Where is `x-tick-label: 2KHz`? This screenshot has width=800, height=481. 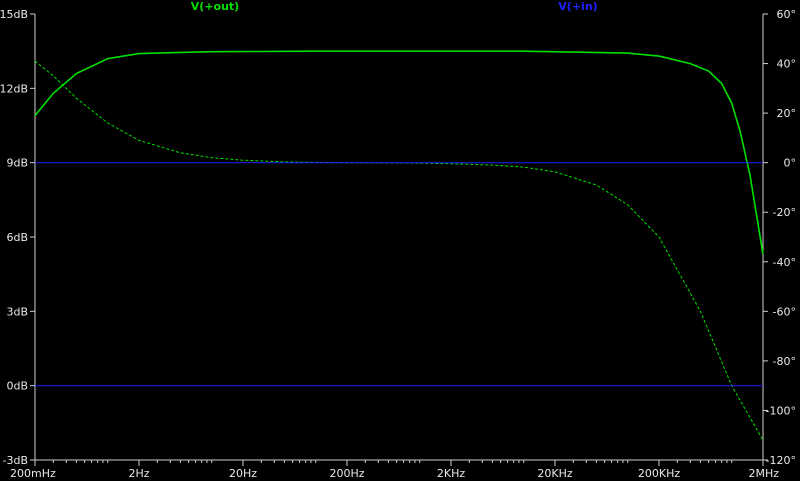
x-tick-label: 2KHz is located at coordinates (451, 473).